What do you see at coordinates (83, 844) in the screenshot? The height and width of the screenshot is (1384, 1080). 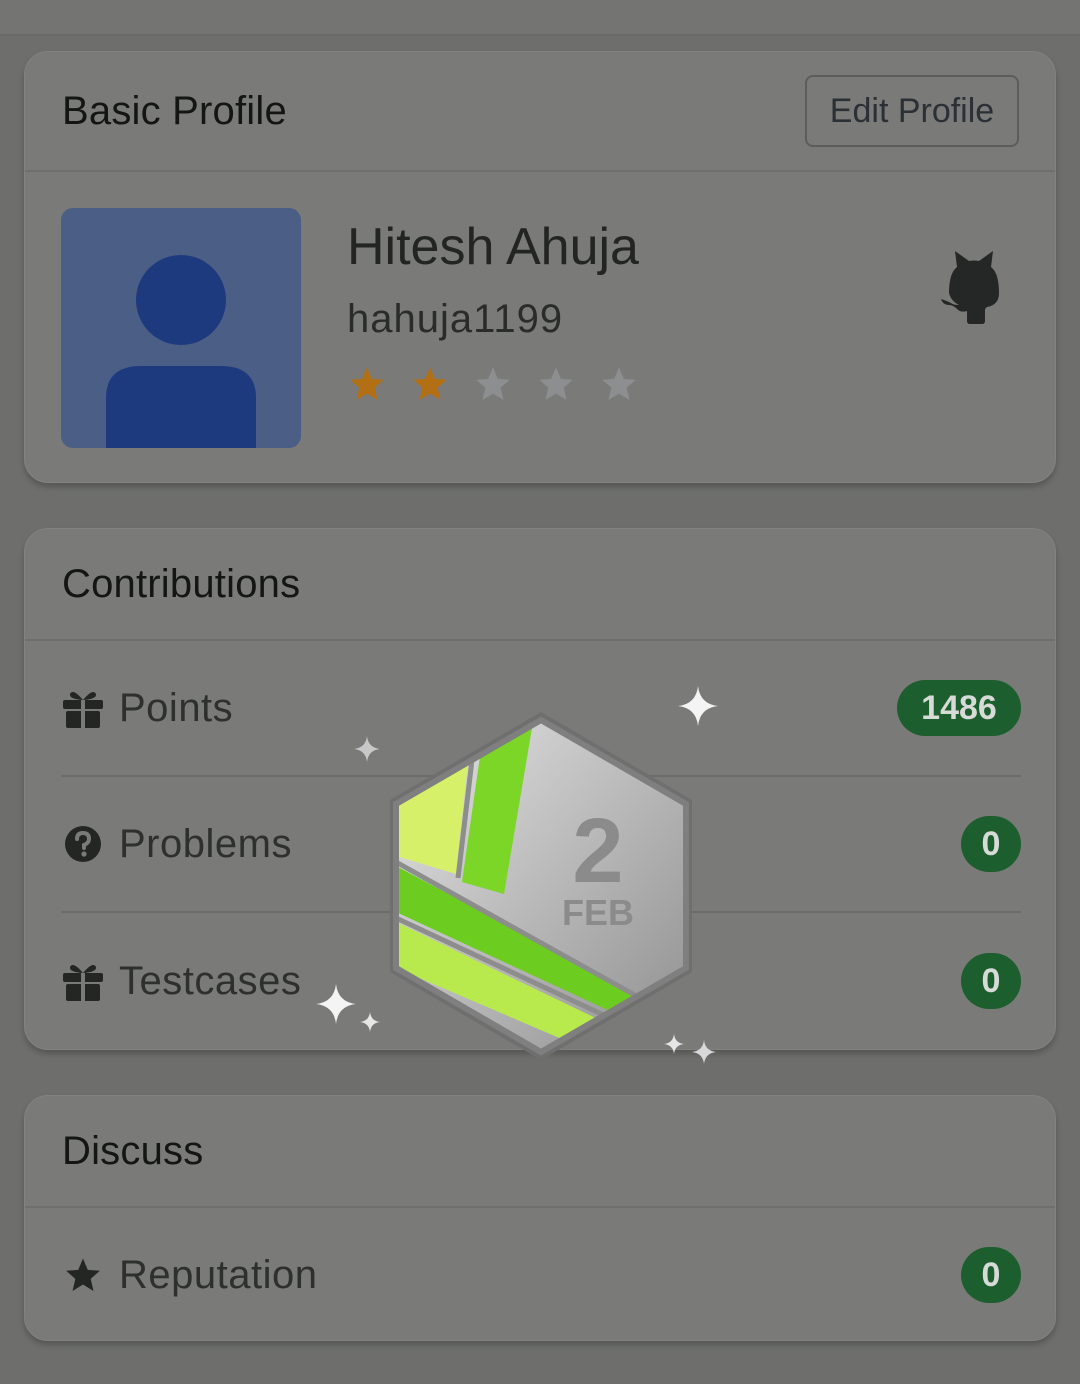 I see `question-circle-icon` at bounding box center [83, 844].